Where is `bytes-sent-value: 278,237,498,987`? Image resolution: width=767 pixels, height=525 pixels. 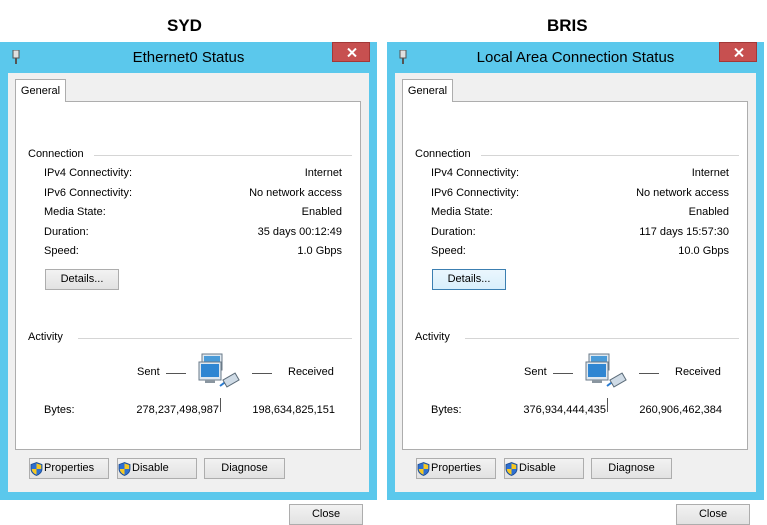 bytes-sent-value: 278,237,498,987 is located at coordinates (177, 410).